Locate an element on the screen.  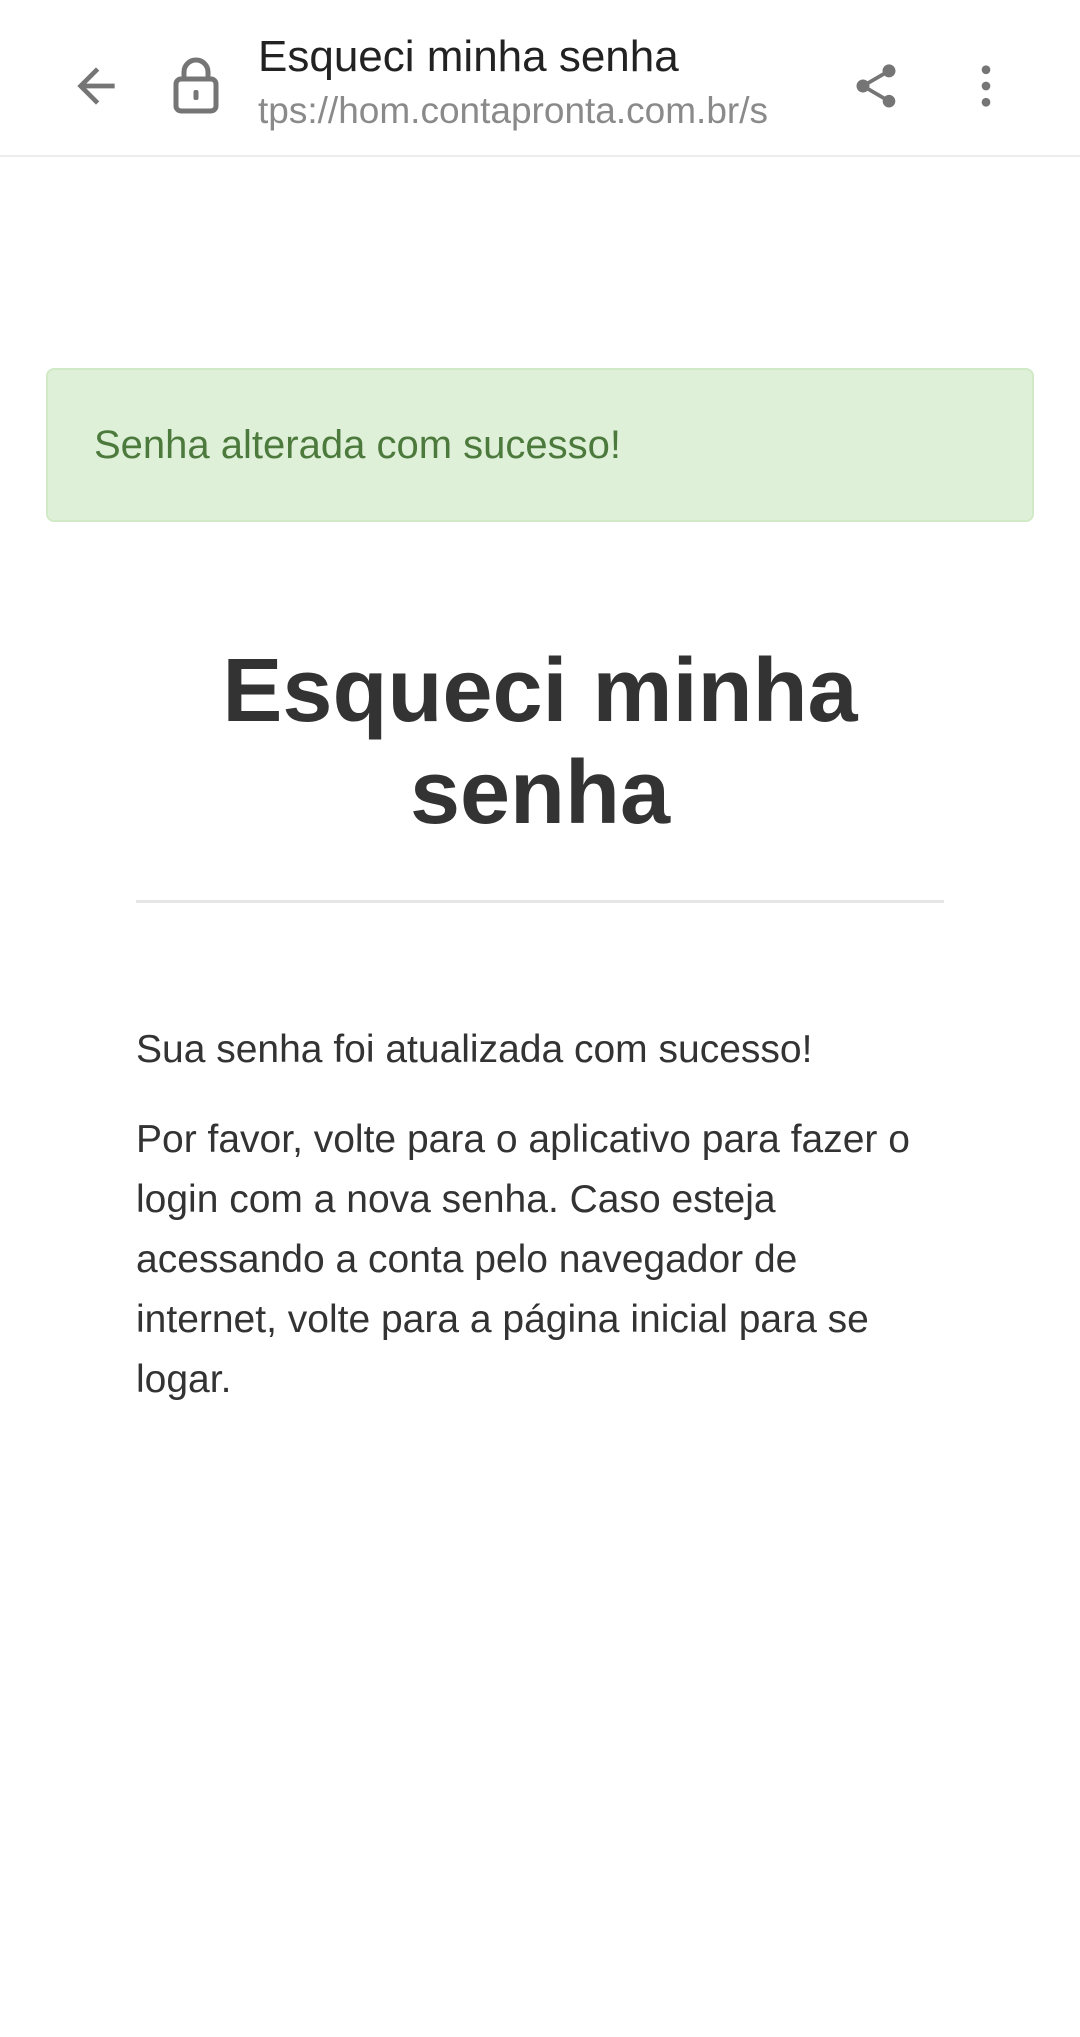
more-options-button is located at coordinates (986, 86).